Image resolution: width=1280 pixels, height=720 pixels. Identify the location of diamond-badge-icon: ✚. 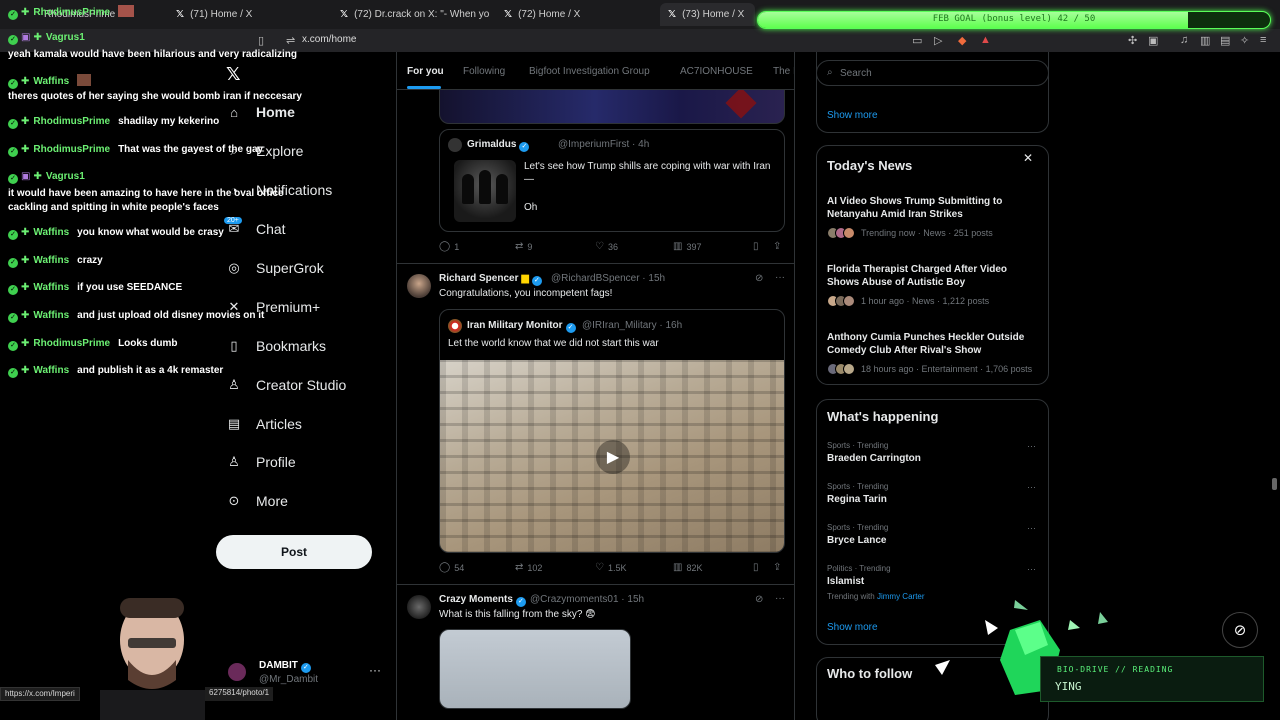
(25, 232).